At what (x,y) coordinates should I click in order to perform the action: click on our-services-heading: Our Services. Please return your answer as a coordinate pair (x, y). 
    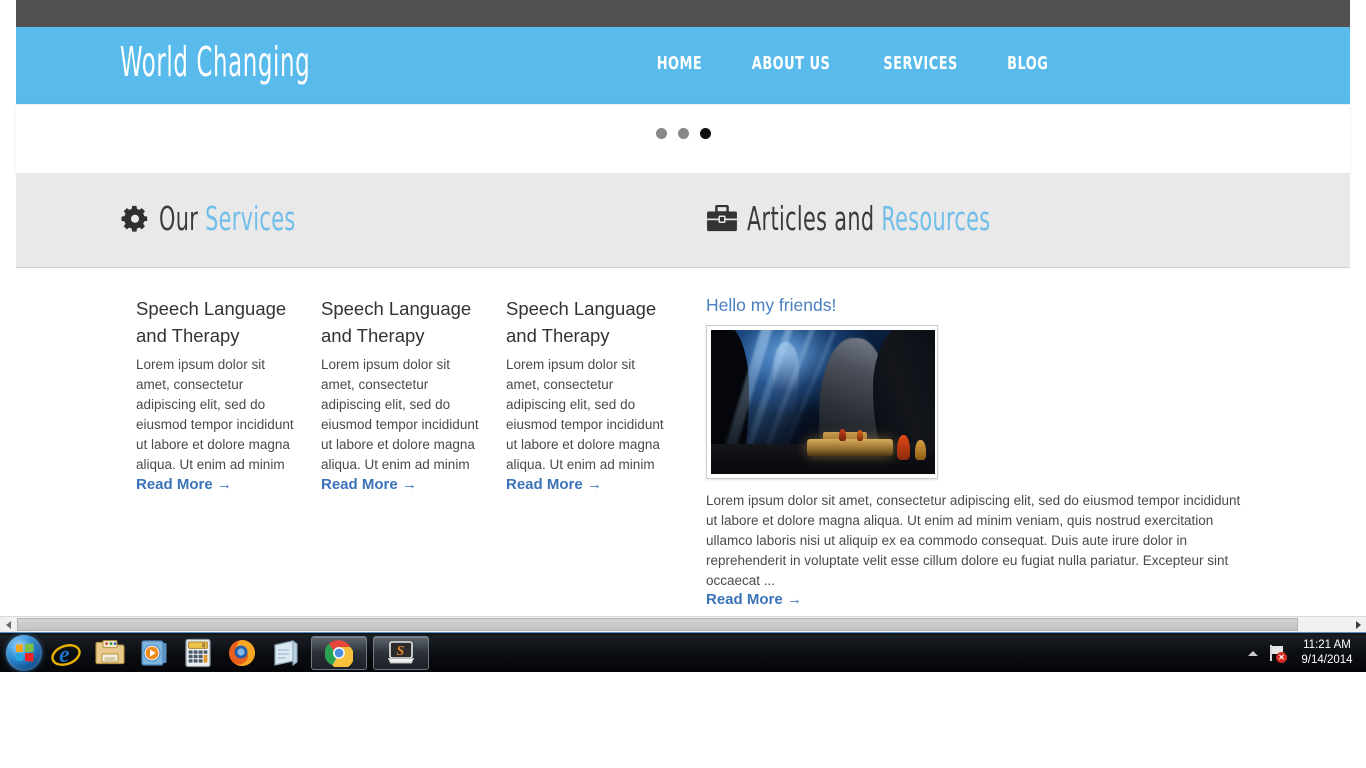
    Looking at the image, I should click on (237, 219).